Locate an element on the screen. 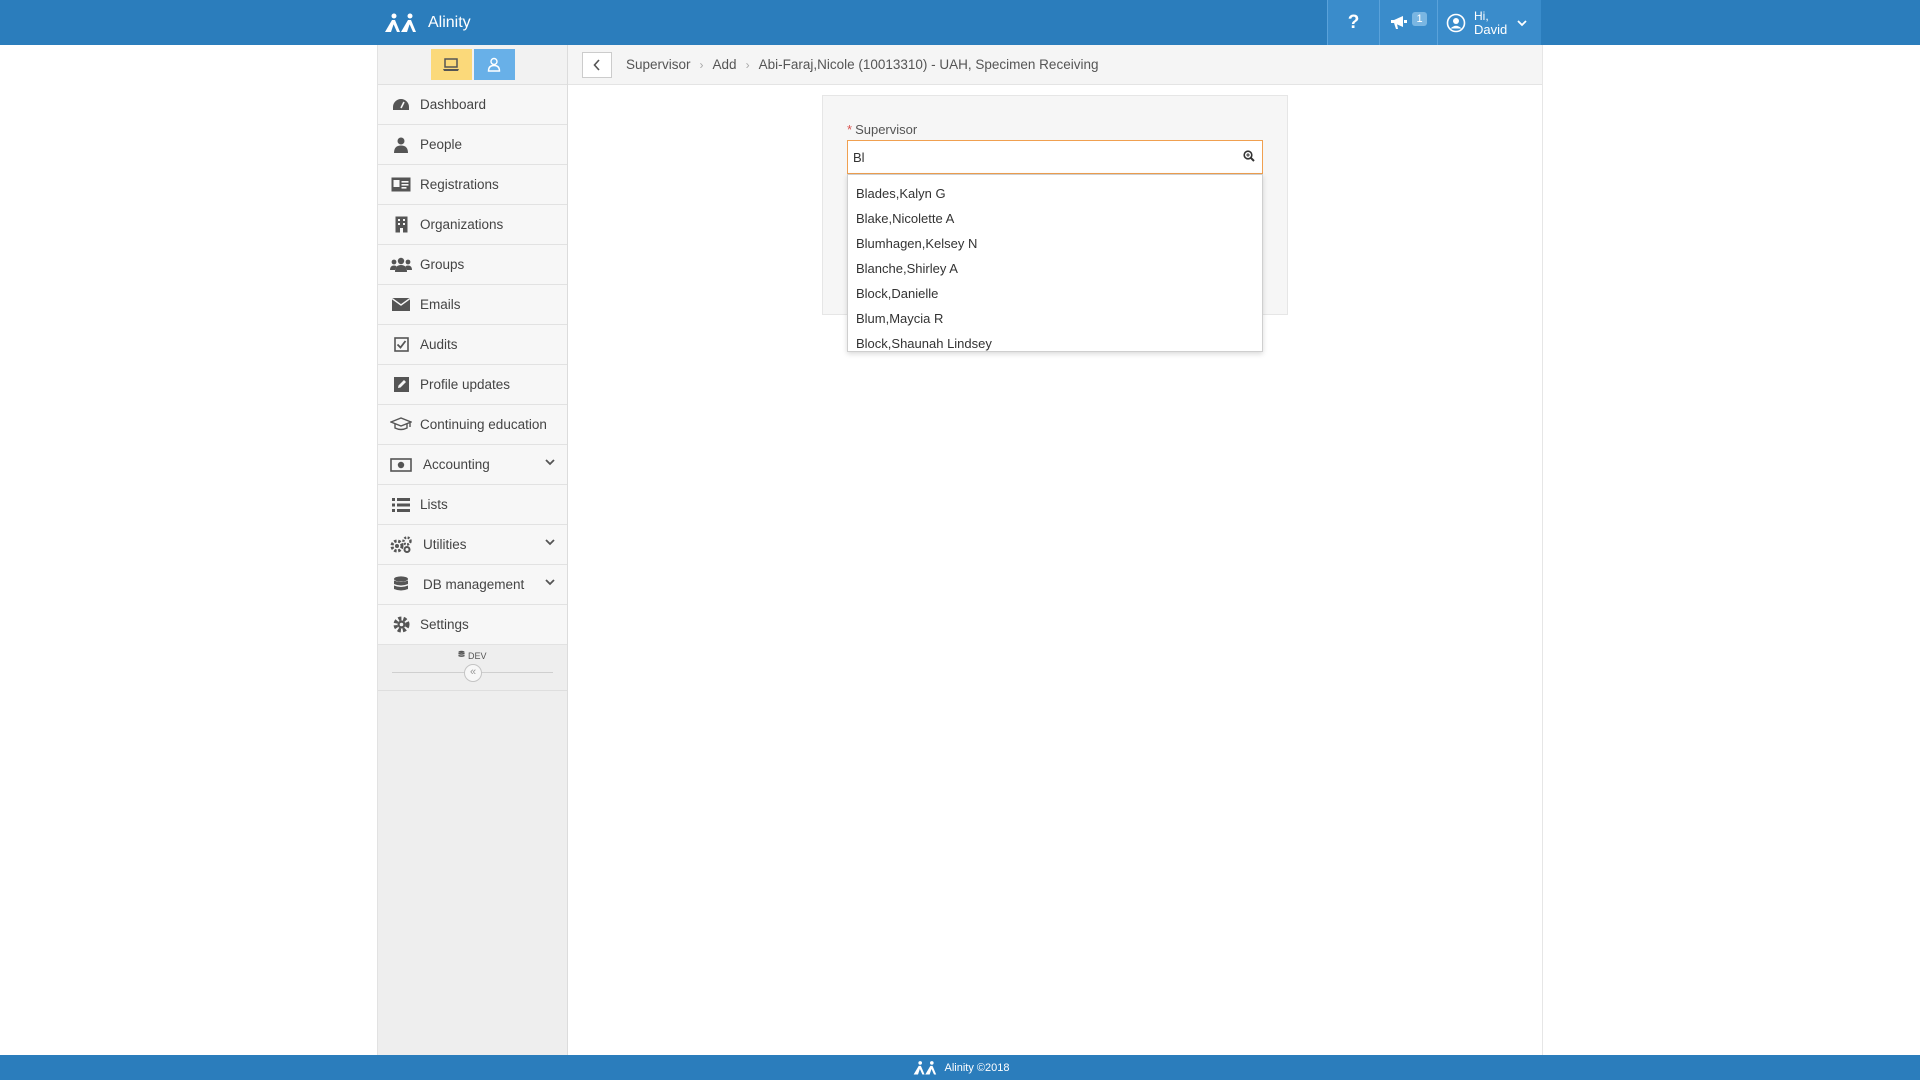 This screenshot has height=1080, width=1920. id-card-icon is located at coordinates (401, 184).